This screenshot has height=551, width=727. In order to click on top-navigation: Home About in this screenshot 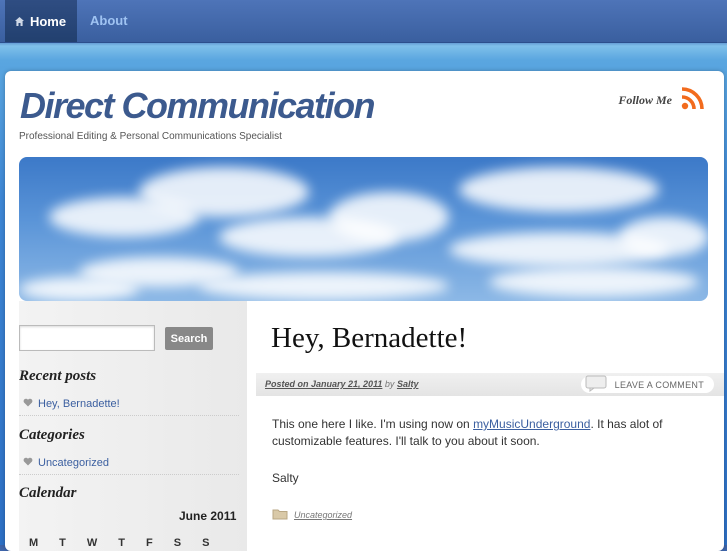, I will do `click(363, 21)`.